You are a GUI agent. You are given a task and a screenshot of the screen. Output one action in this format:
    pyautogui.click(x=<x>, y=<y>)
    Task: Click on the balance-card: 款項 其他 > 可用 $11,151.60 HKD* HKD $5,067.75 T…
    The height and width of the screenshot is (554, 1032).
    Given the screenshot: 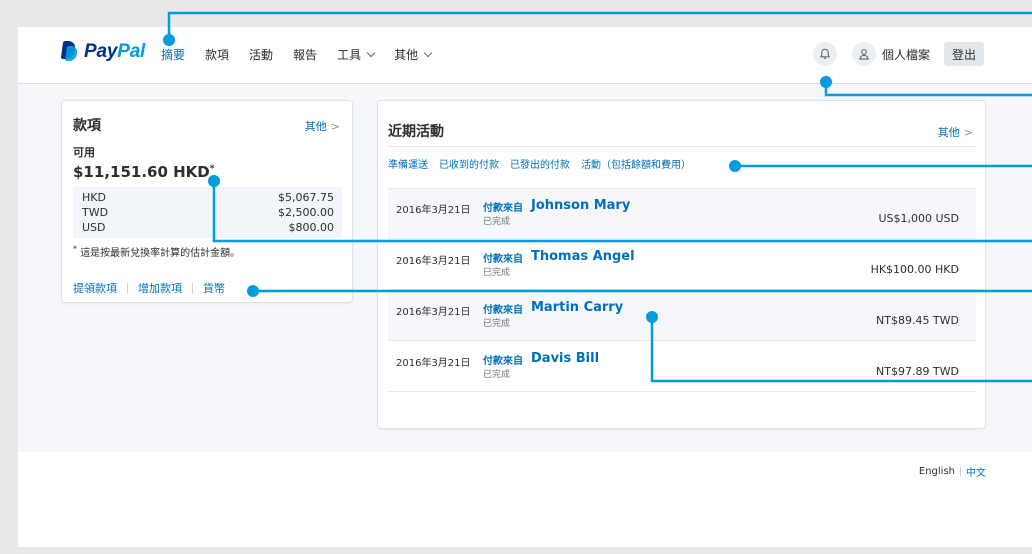 What is the action you would take?
    pyautogui.click(x=207, y=201)
    